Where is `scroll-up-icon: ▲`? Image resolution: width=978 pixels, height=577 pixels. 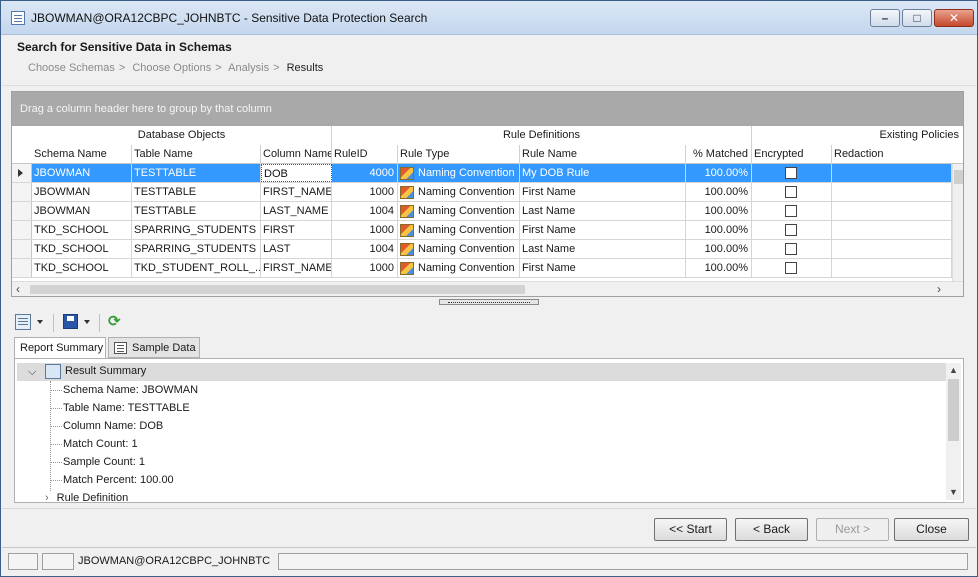
scroll-up-icon: ▲ is located at coordinates (953, 370).